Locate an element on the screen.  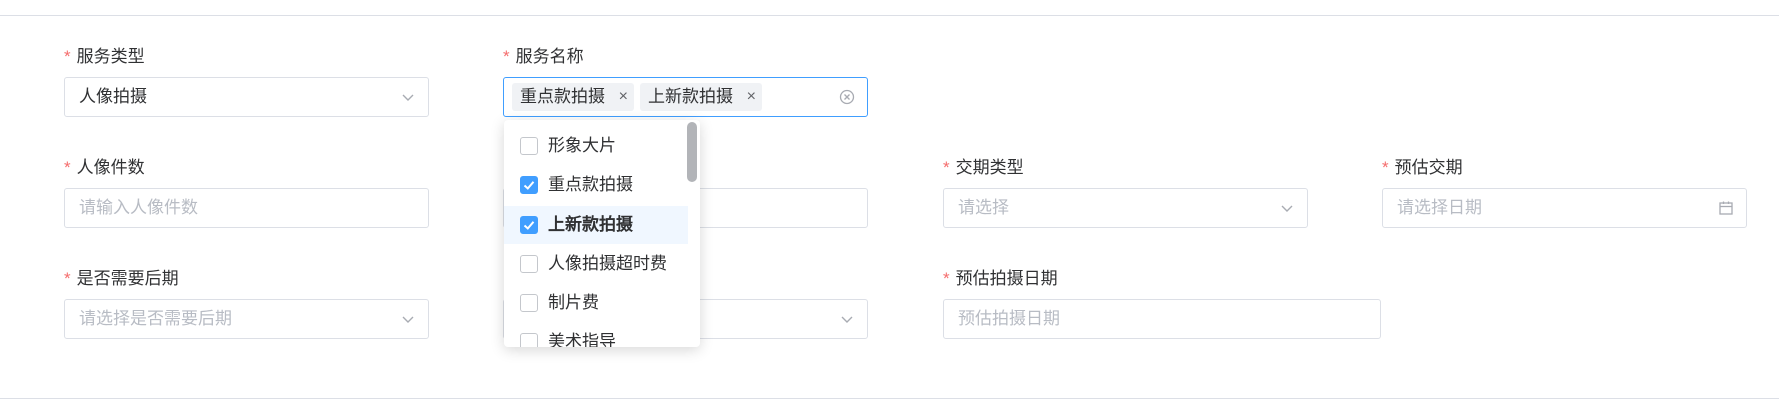
delivery-type-label: * 交期类型 is located at coordinates (983, 167).